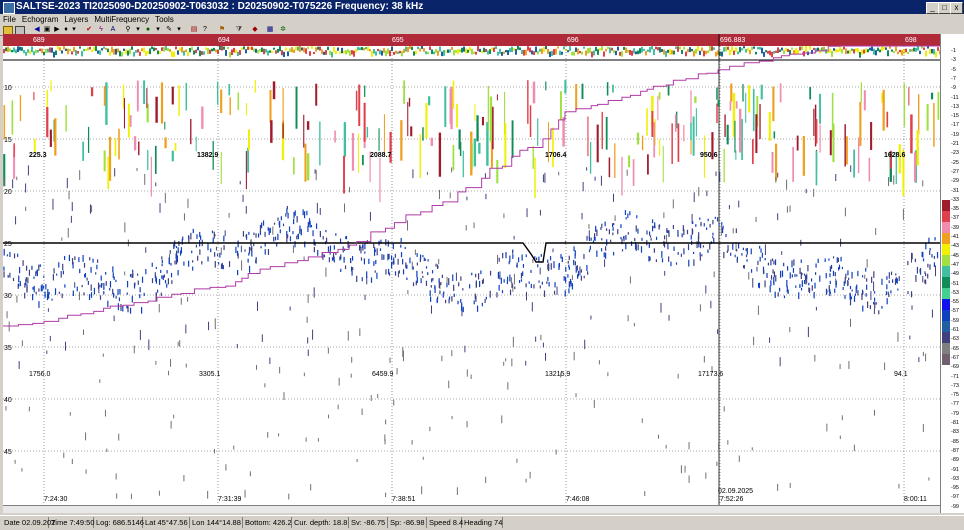  Describe the element at coordinates (128, 30) in the screenshot. I see `zoom-icon: ⚲` at that location.